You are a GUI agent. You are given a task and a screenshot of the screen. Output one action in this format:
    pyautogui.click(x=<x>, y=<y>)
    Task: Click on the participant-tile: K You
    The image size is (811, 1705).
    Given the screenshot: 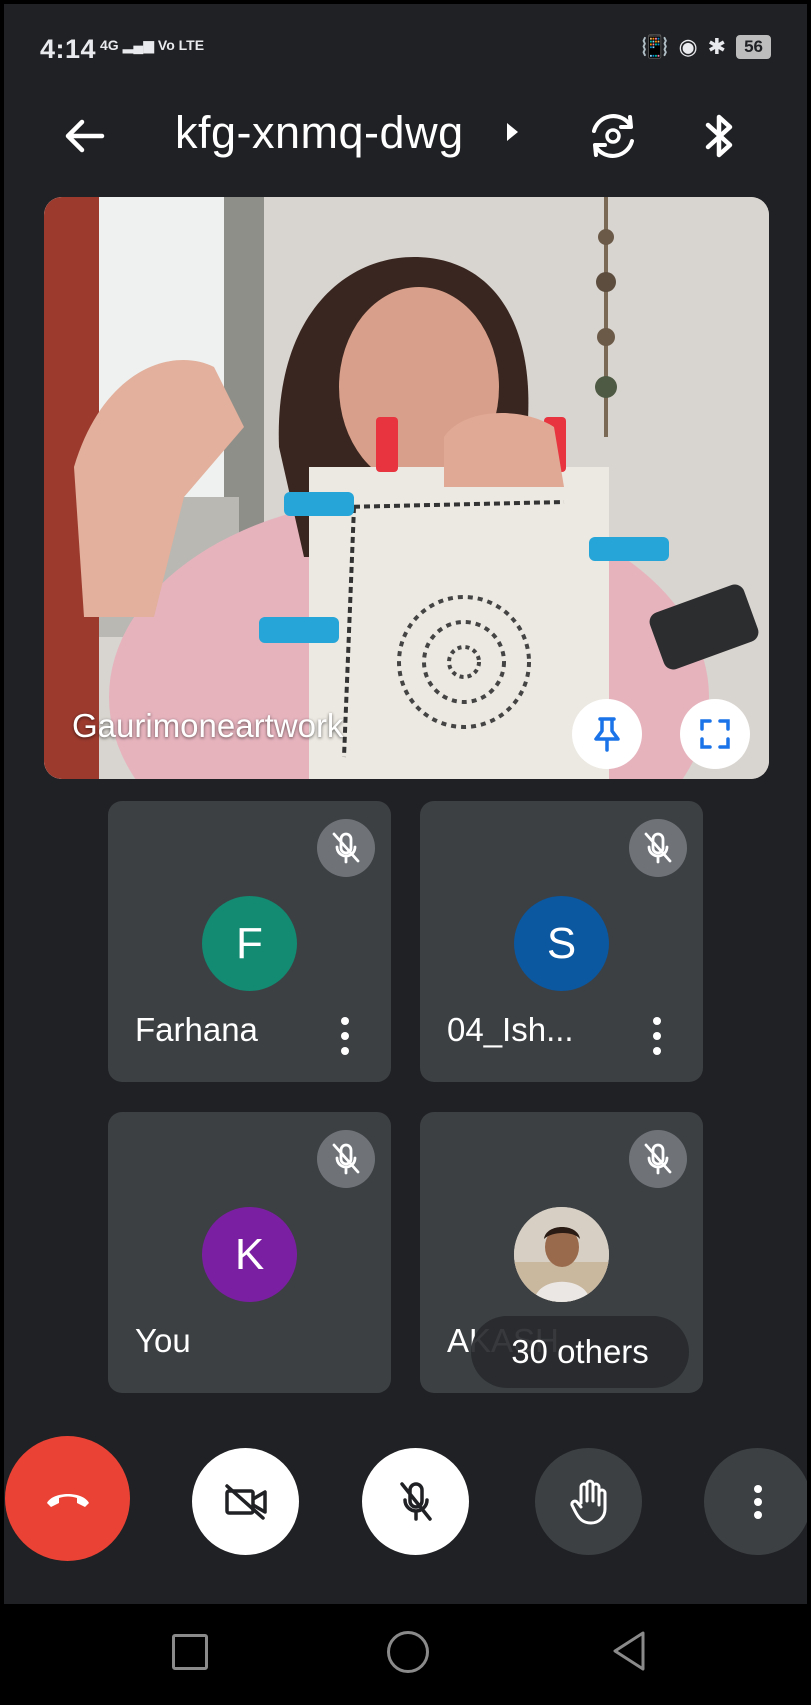 What is the action you would take?
    pyautogui.click(x=249, y=1252)
    